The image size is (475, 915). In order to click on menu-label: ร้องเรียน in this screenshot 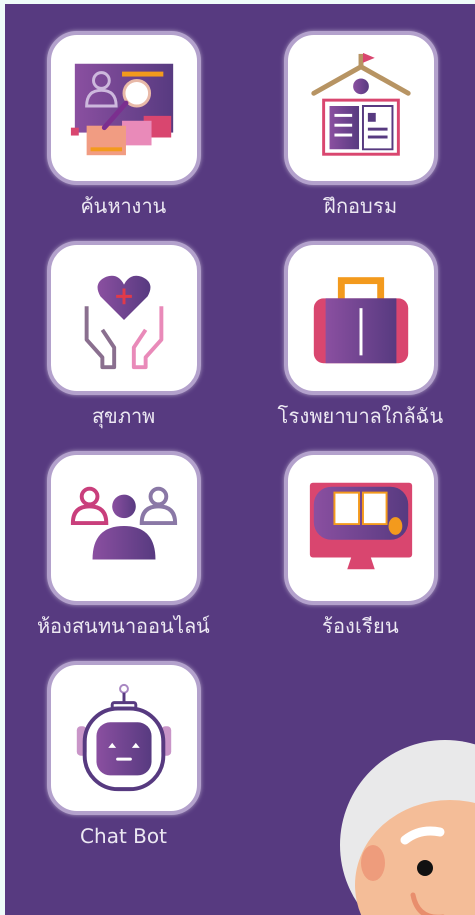, I will do `click(360, 626)`.